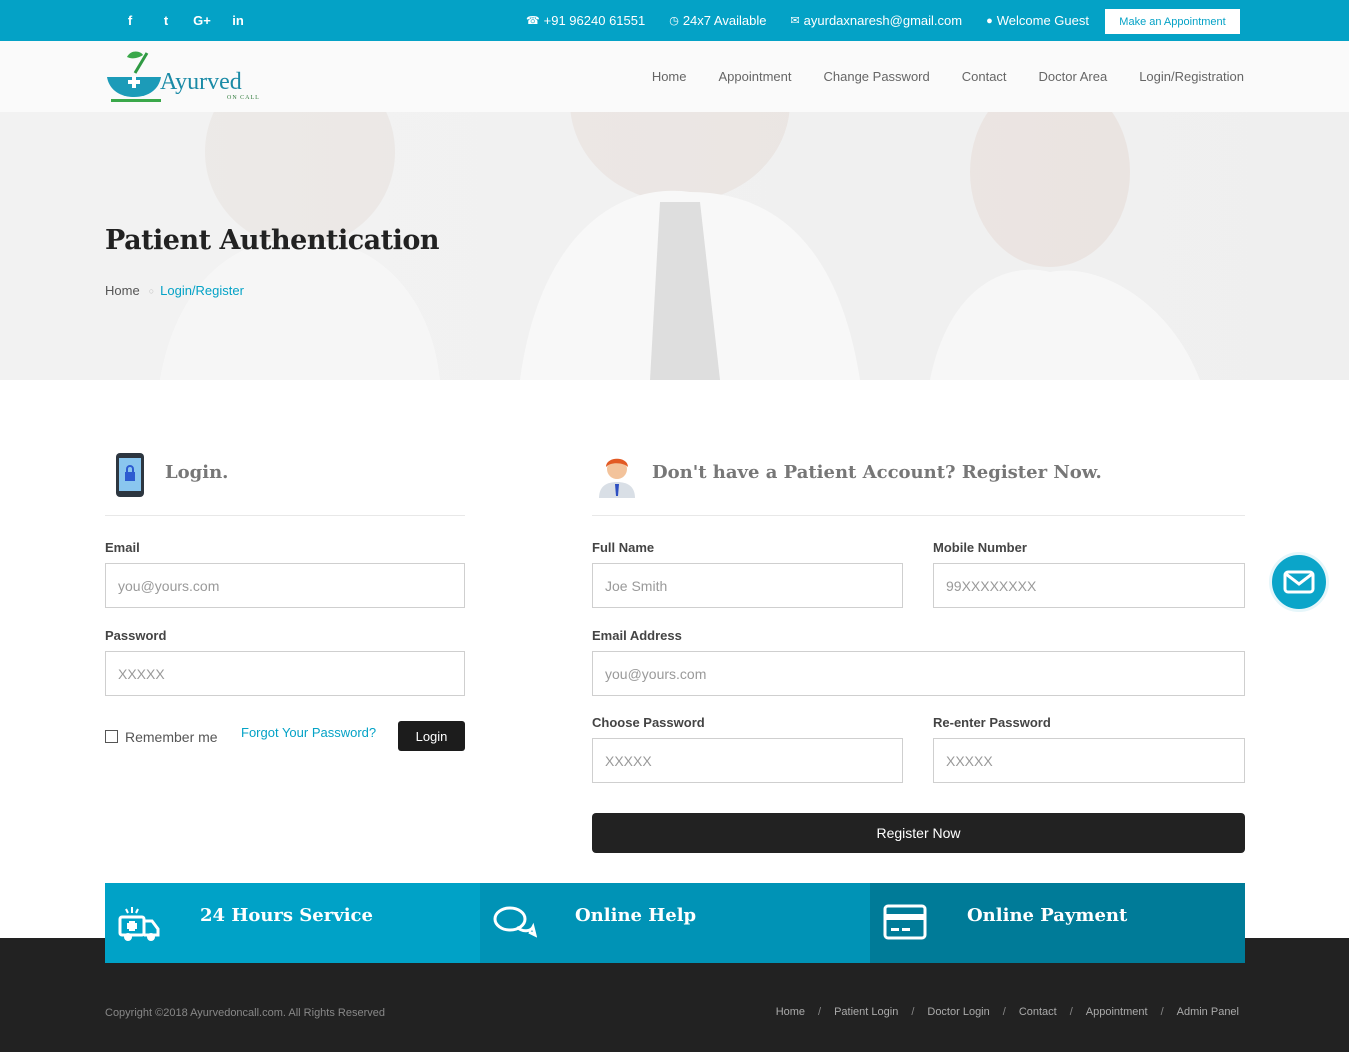  I want to click on make-appointment-button: Make an Appointment, so click(1172, 21).